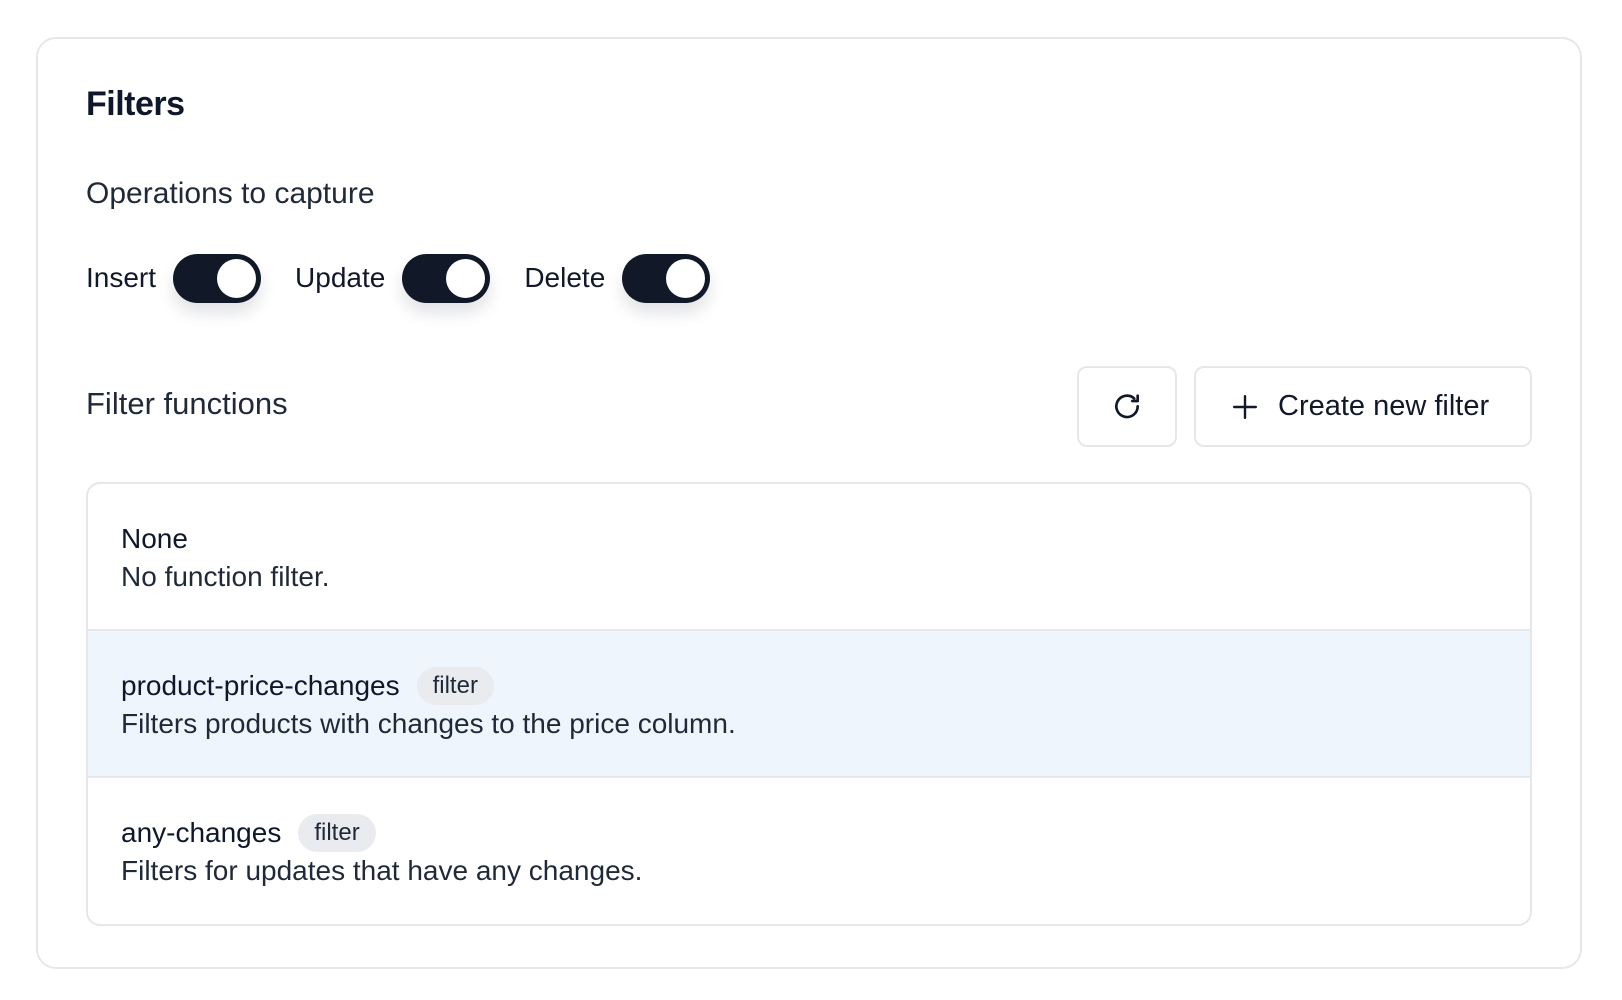 This screenshot has width=1622, height=1000. Describe the element at coordinates (617, 278) in the screenshot. I see `delete-toggle-group: Delete` at that location.